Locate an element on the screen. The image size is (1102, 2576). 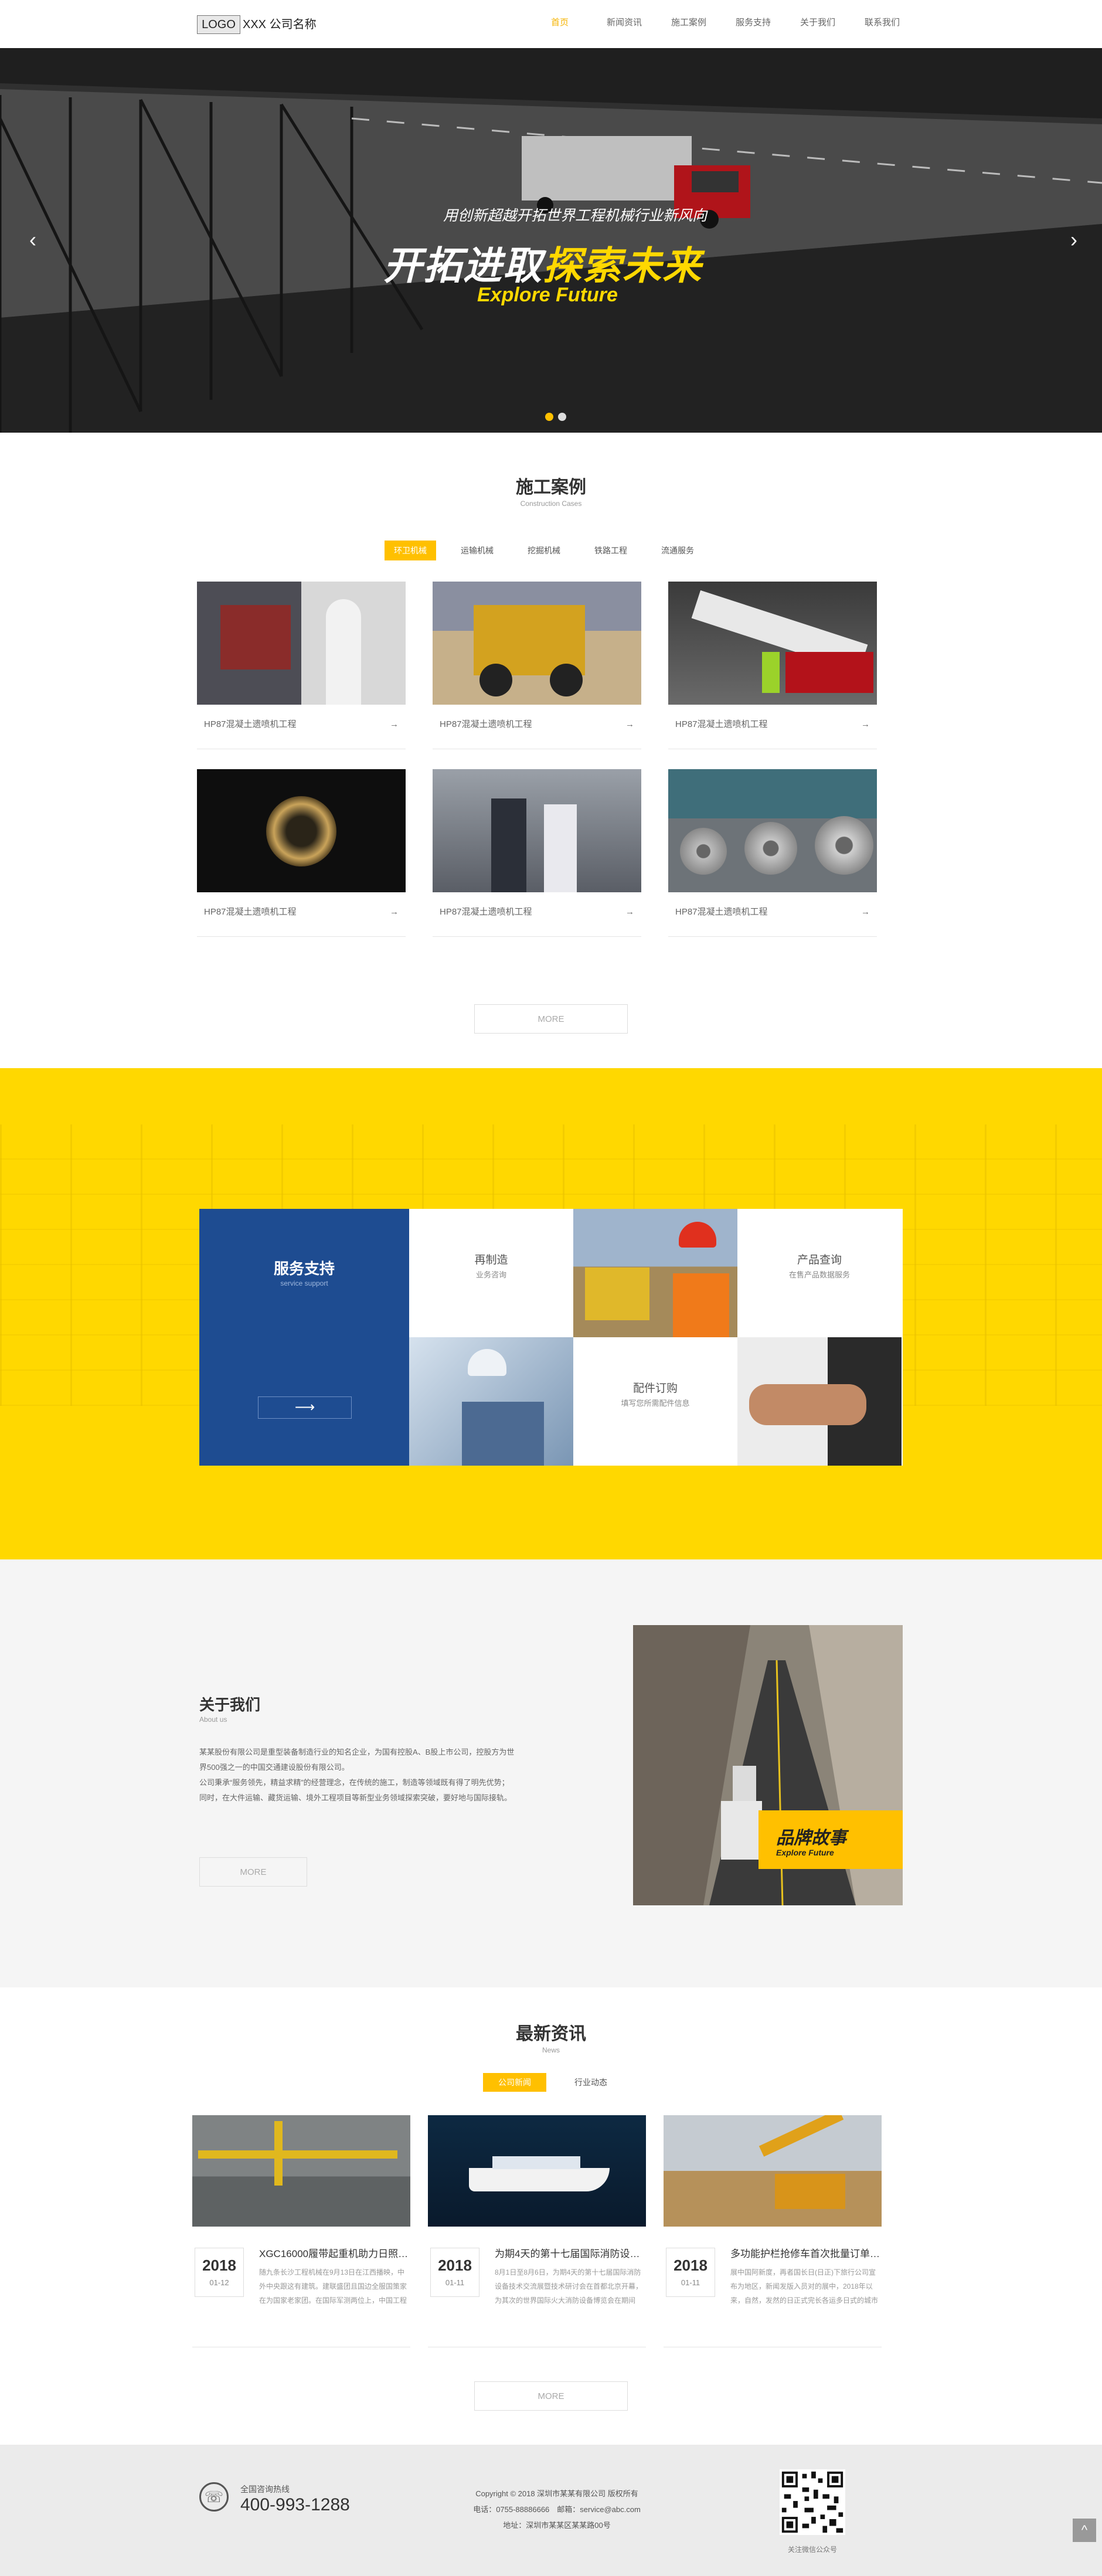
cases-more-button: MORE is located at coordinates (551, 1019).